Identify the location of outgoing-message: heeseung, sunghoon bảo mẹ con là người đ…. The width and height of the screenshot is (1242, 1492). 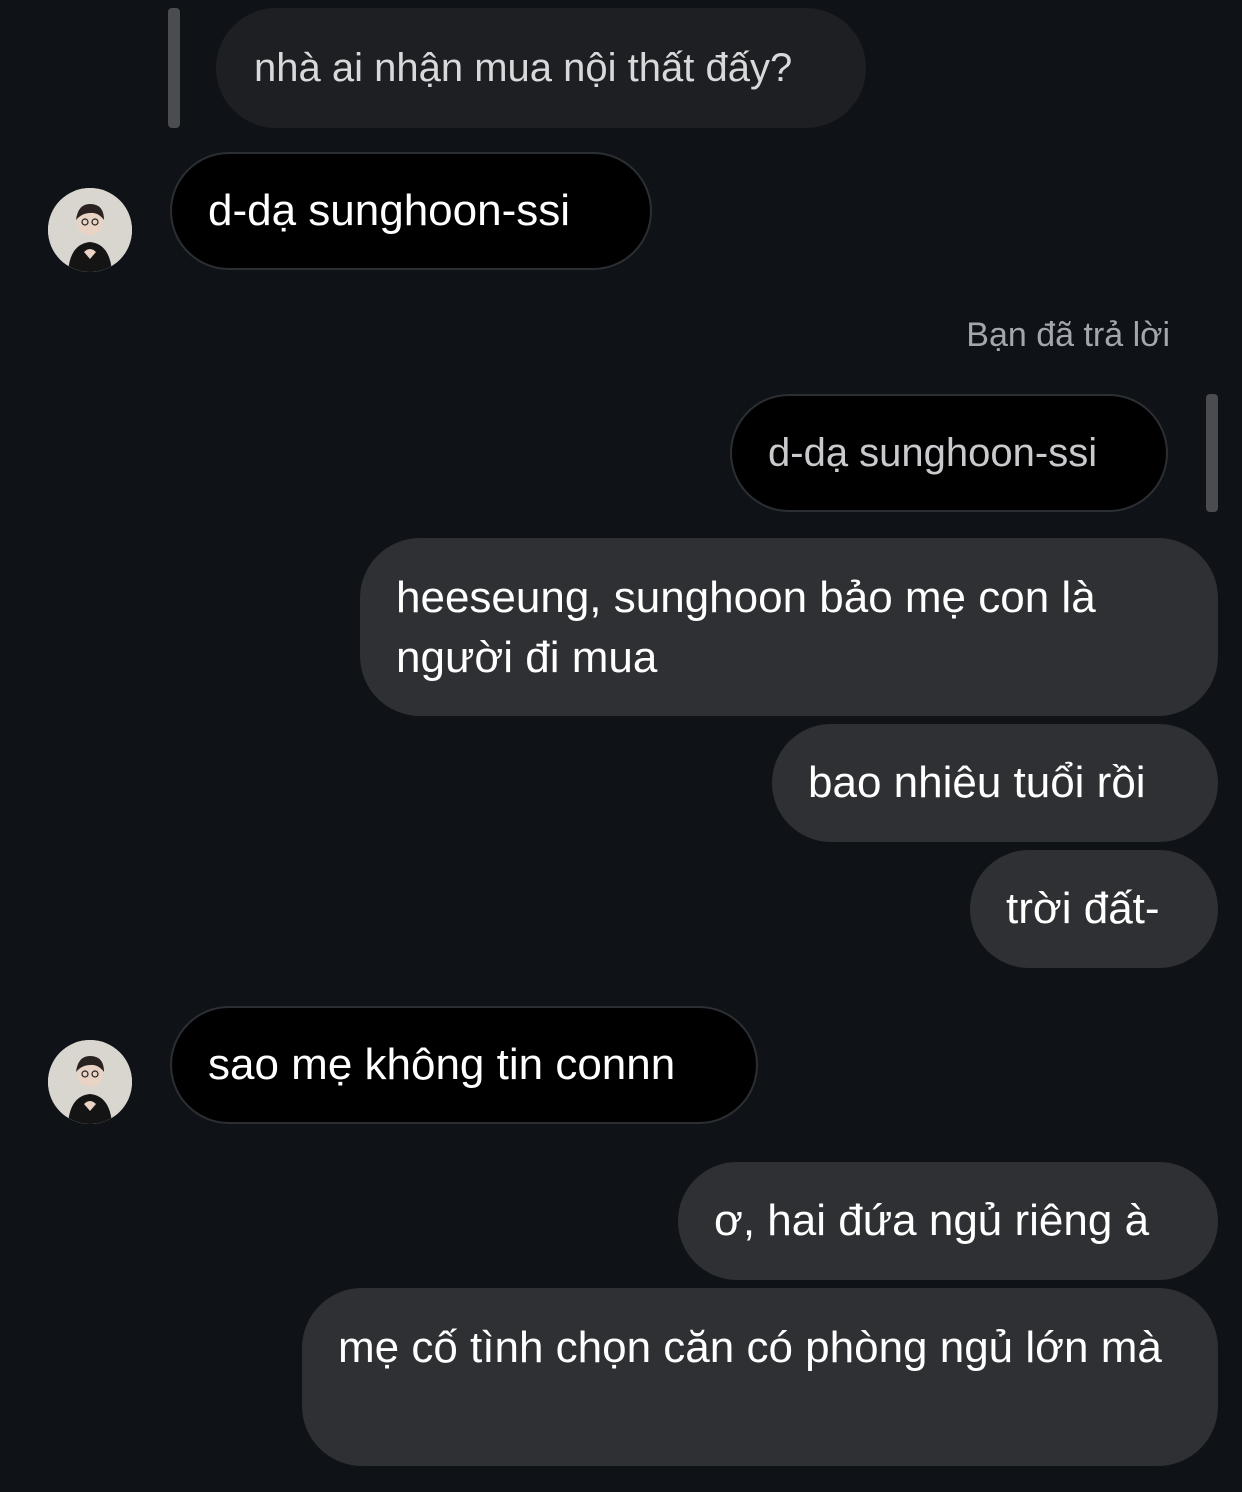
(789, 627).